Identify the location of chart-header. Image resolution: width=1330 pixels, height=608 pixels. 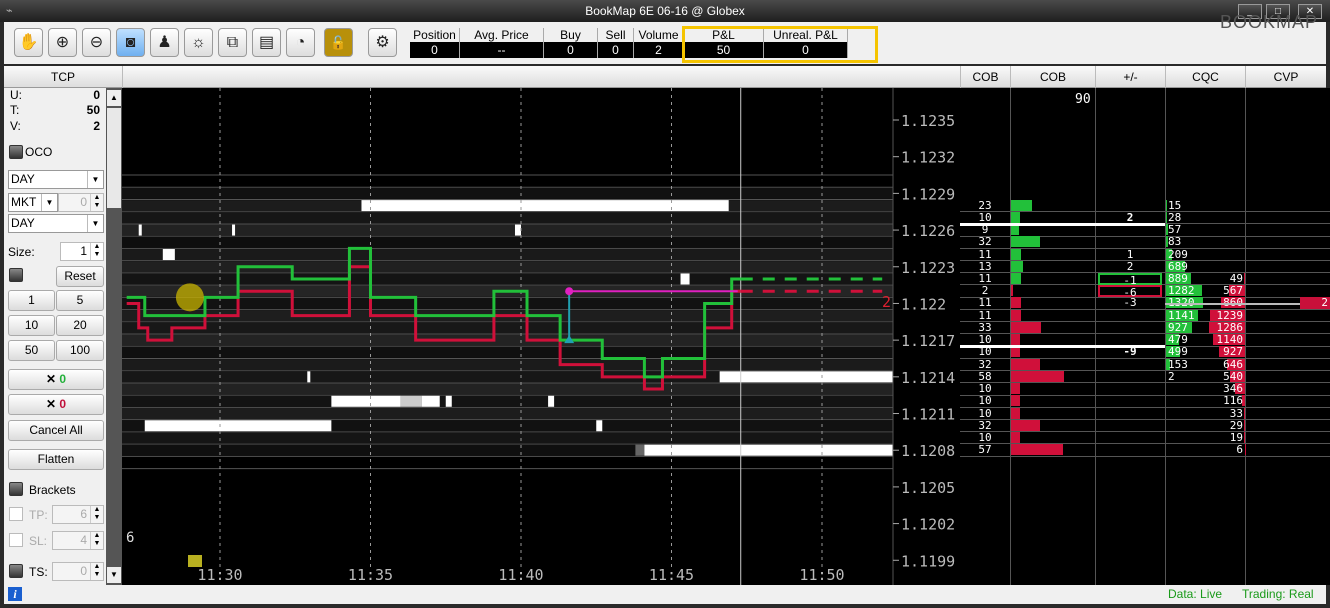
(541, 77).